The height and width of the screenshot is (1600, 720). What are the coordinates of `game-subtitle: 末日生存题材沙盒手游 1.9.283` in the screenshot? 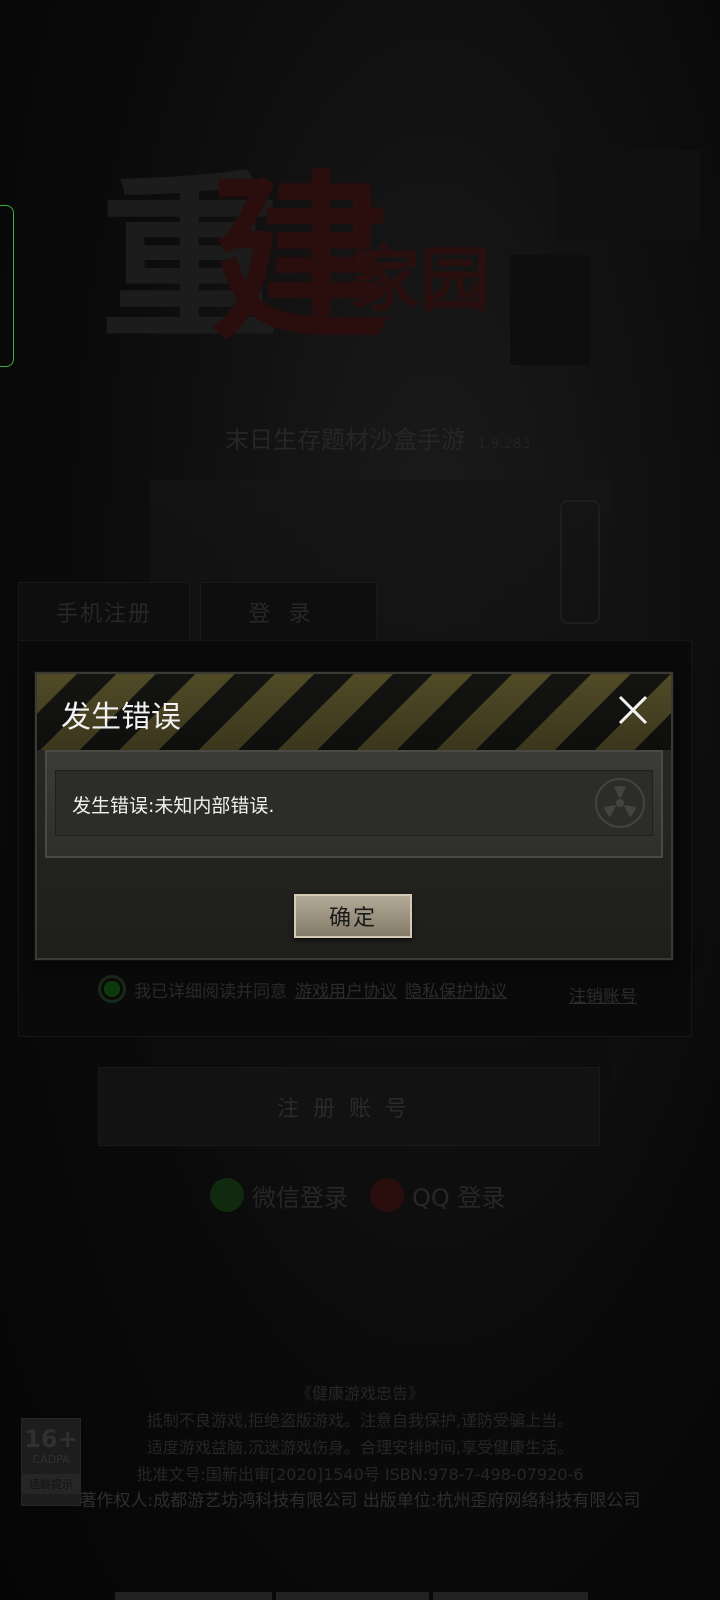 It's located at (377, 437).